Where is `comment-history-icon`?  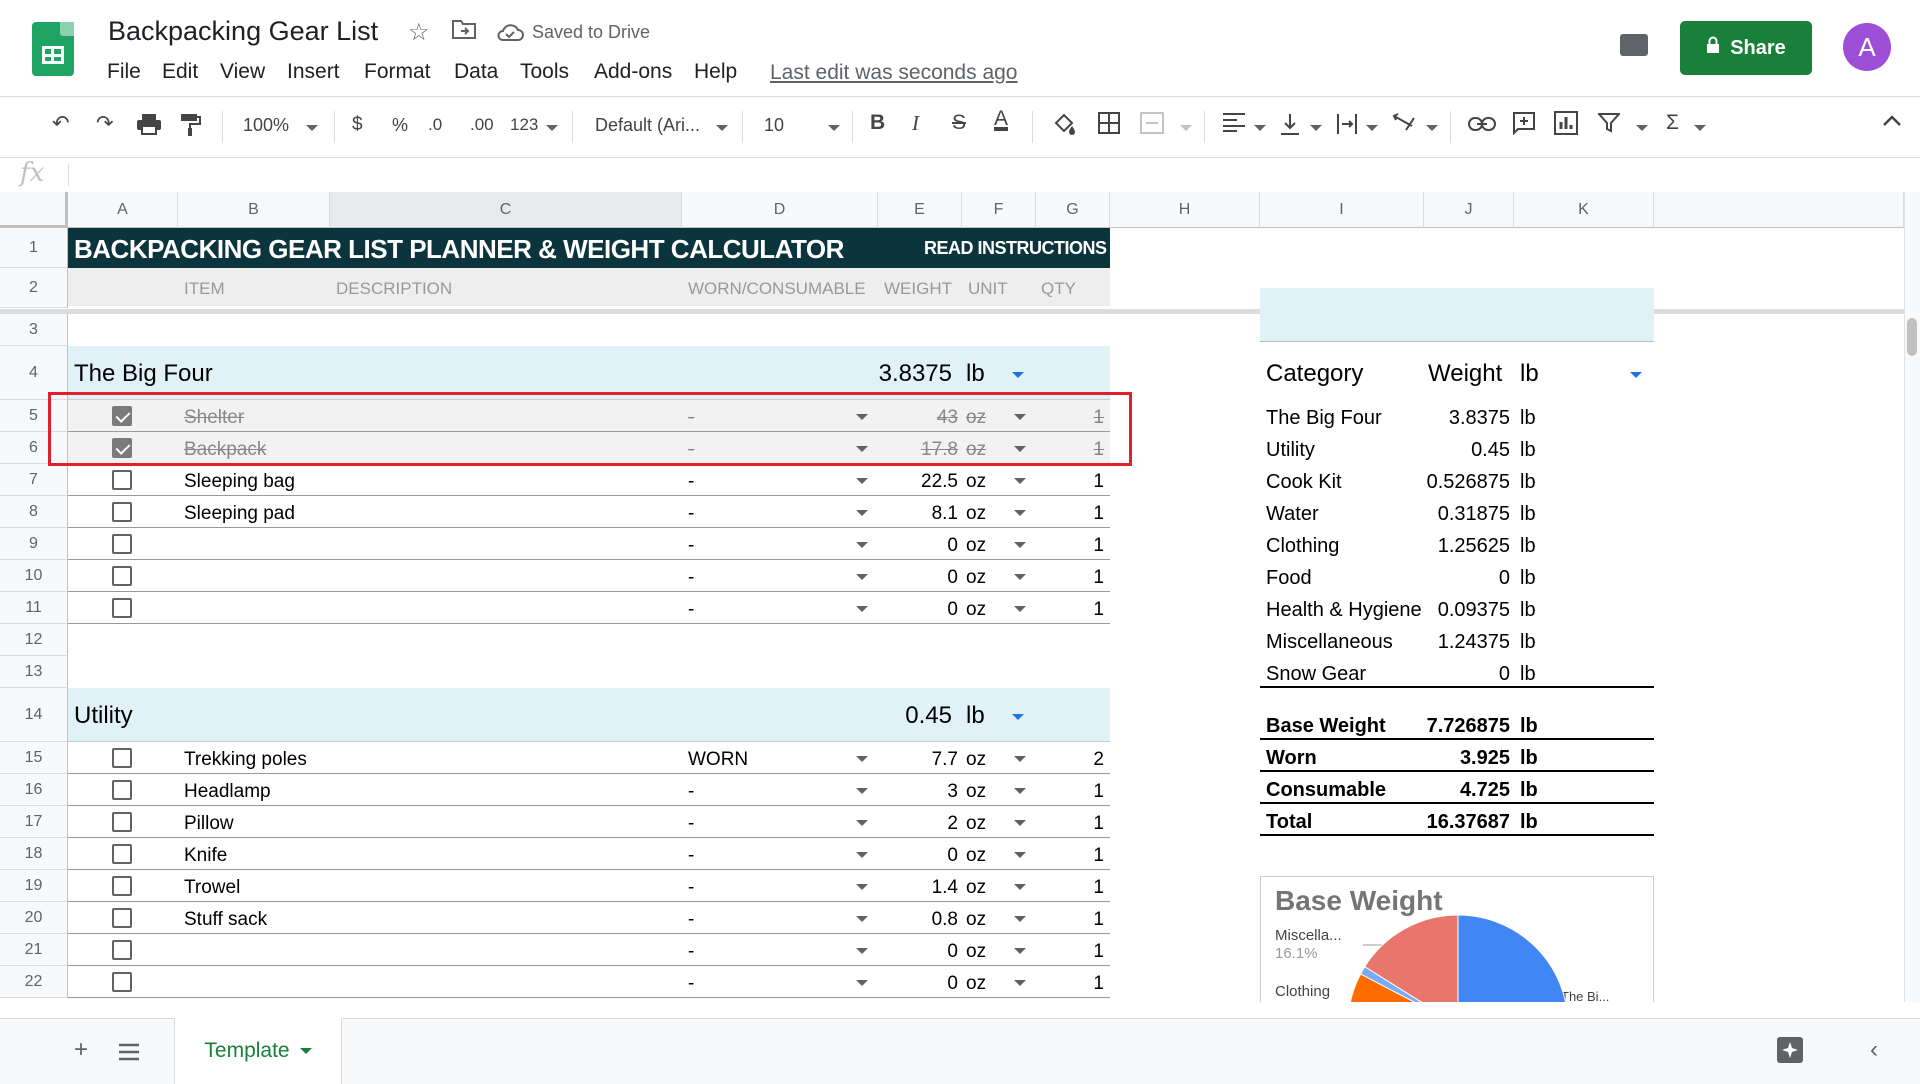 comment-history-icon is located at coordinates (1634, 45).